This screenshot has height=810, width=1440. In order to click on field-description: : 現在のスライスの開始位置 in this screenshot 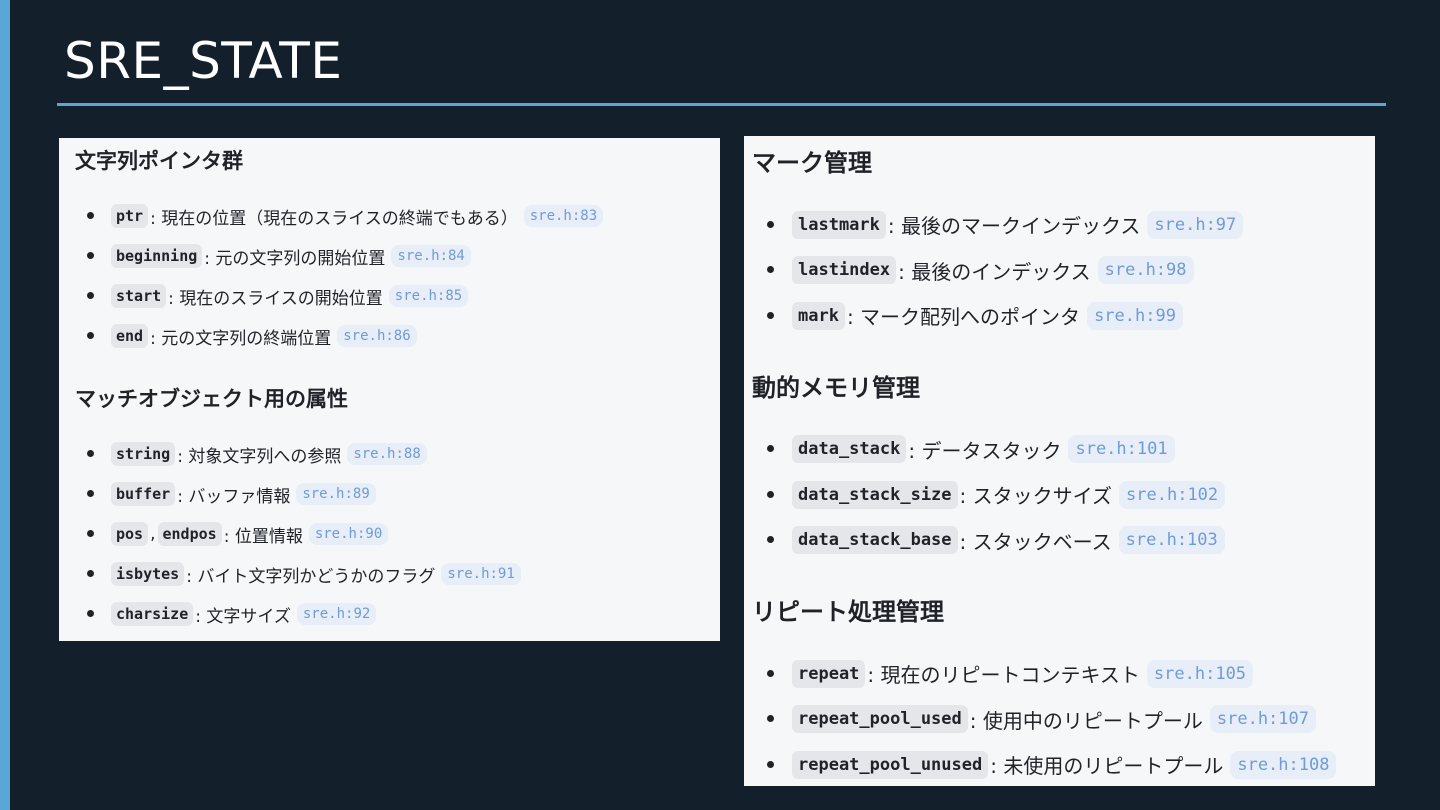, I will do `click(275, 298)`.